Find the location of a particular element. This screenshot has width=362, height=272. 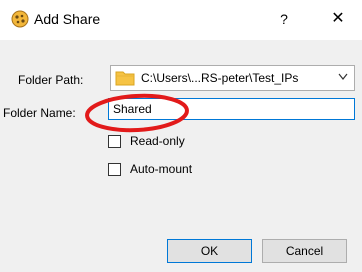

close-button: ✕ is located at coordinates (338, 19).